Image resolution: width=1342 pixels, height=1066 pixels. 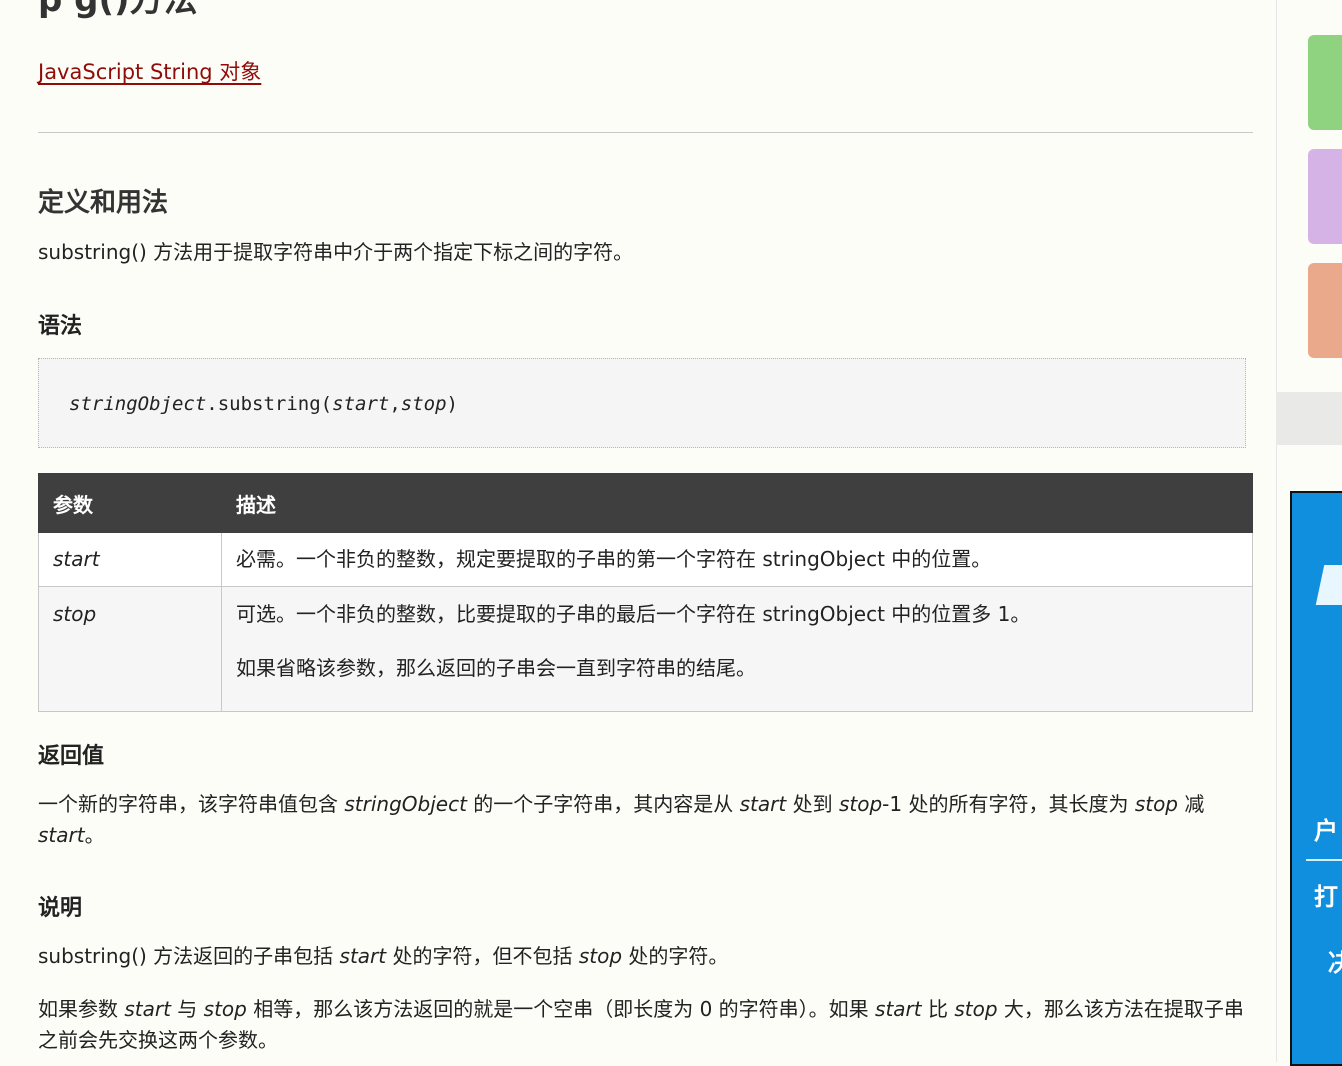 What do you see at coordinates (1326, 831) in the screenshot?
I see `ad-text: 户` at bounding box center [1326, 831].